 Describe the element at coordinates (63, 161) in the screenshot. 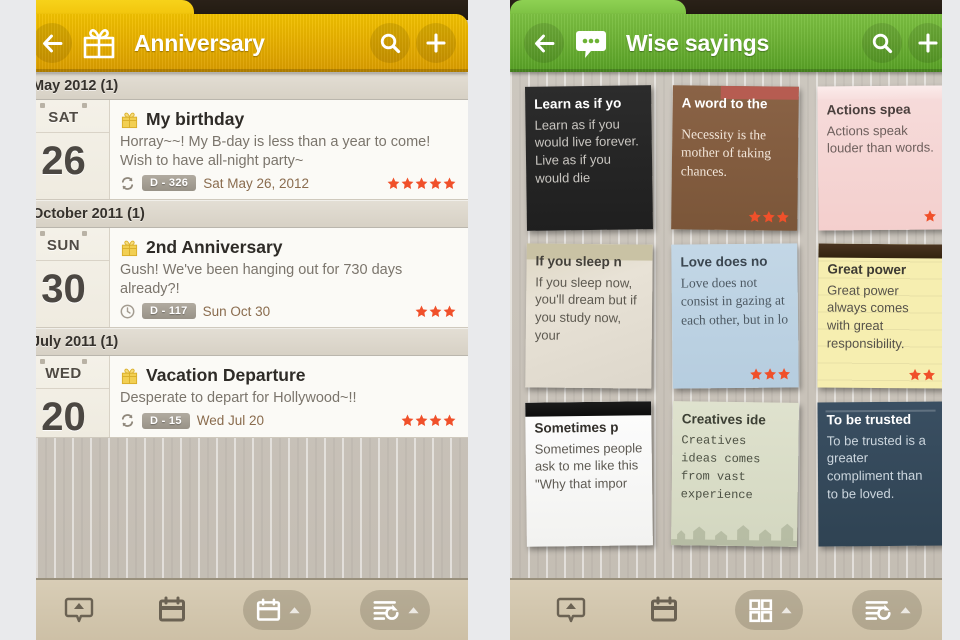

I see `day-number: 26` at that location.